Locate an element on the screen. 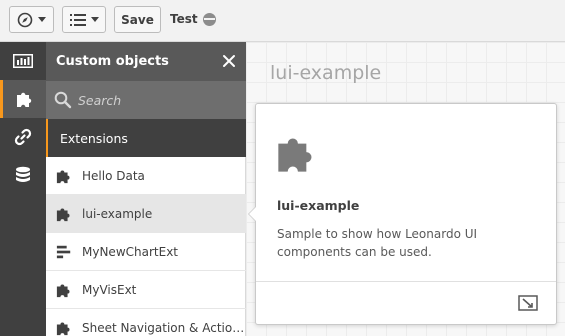  list-item-label: lui-example is located at coordinates (117, 213).